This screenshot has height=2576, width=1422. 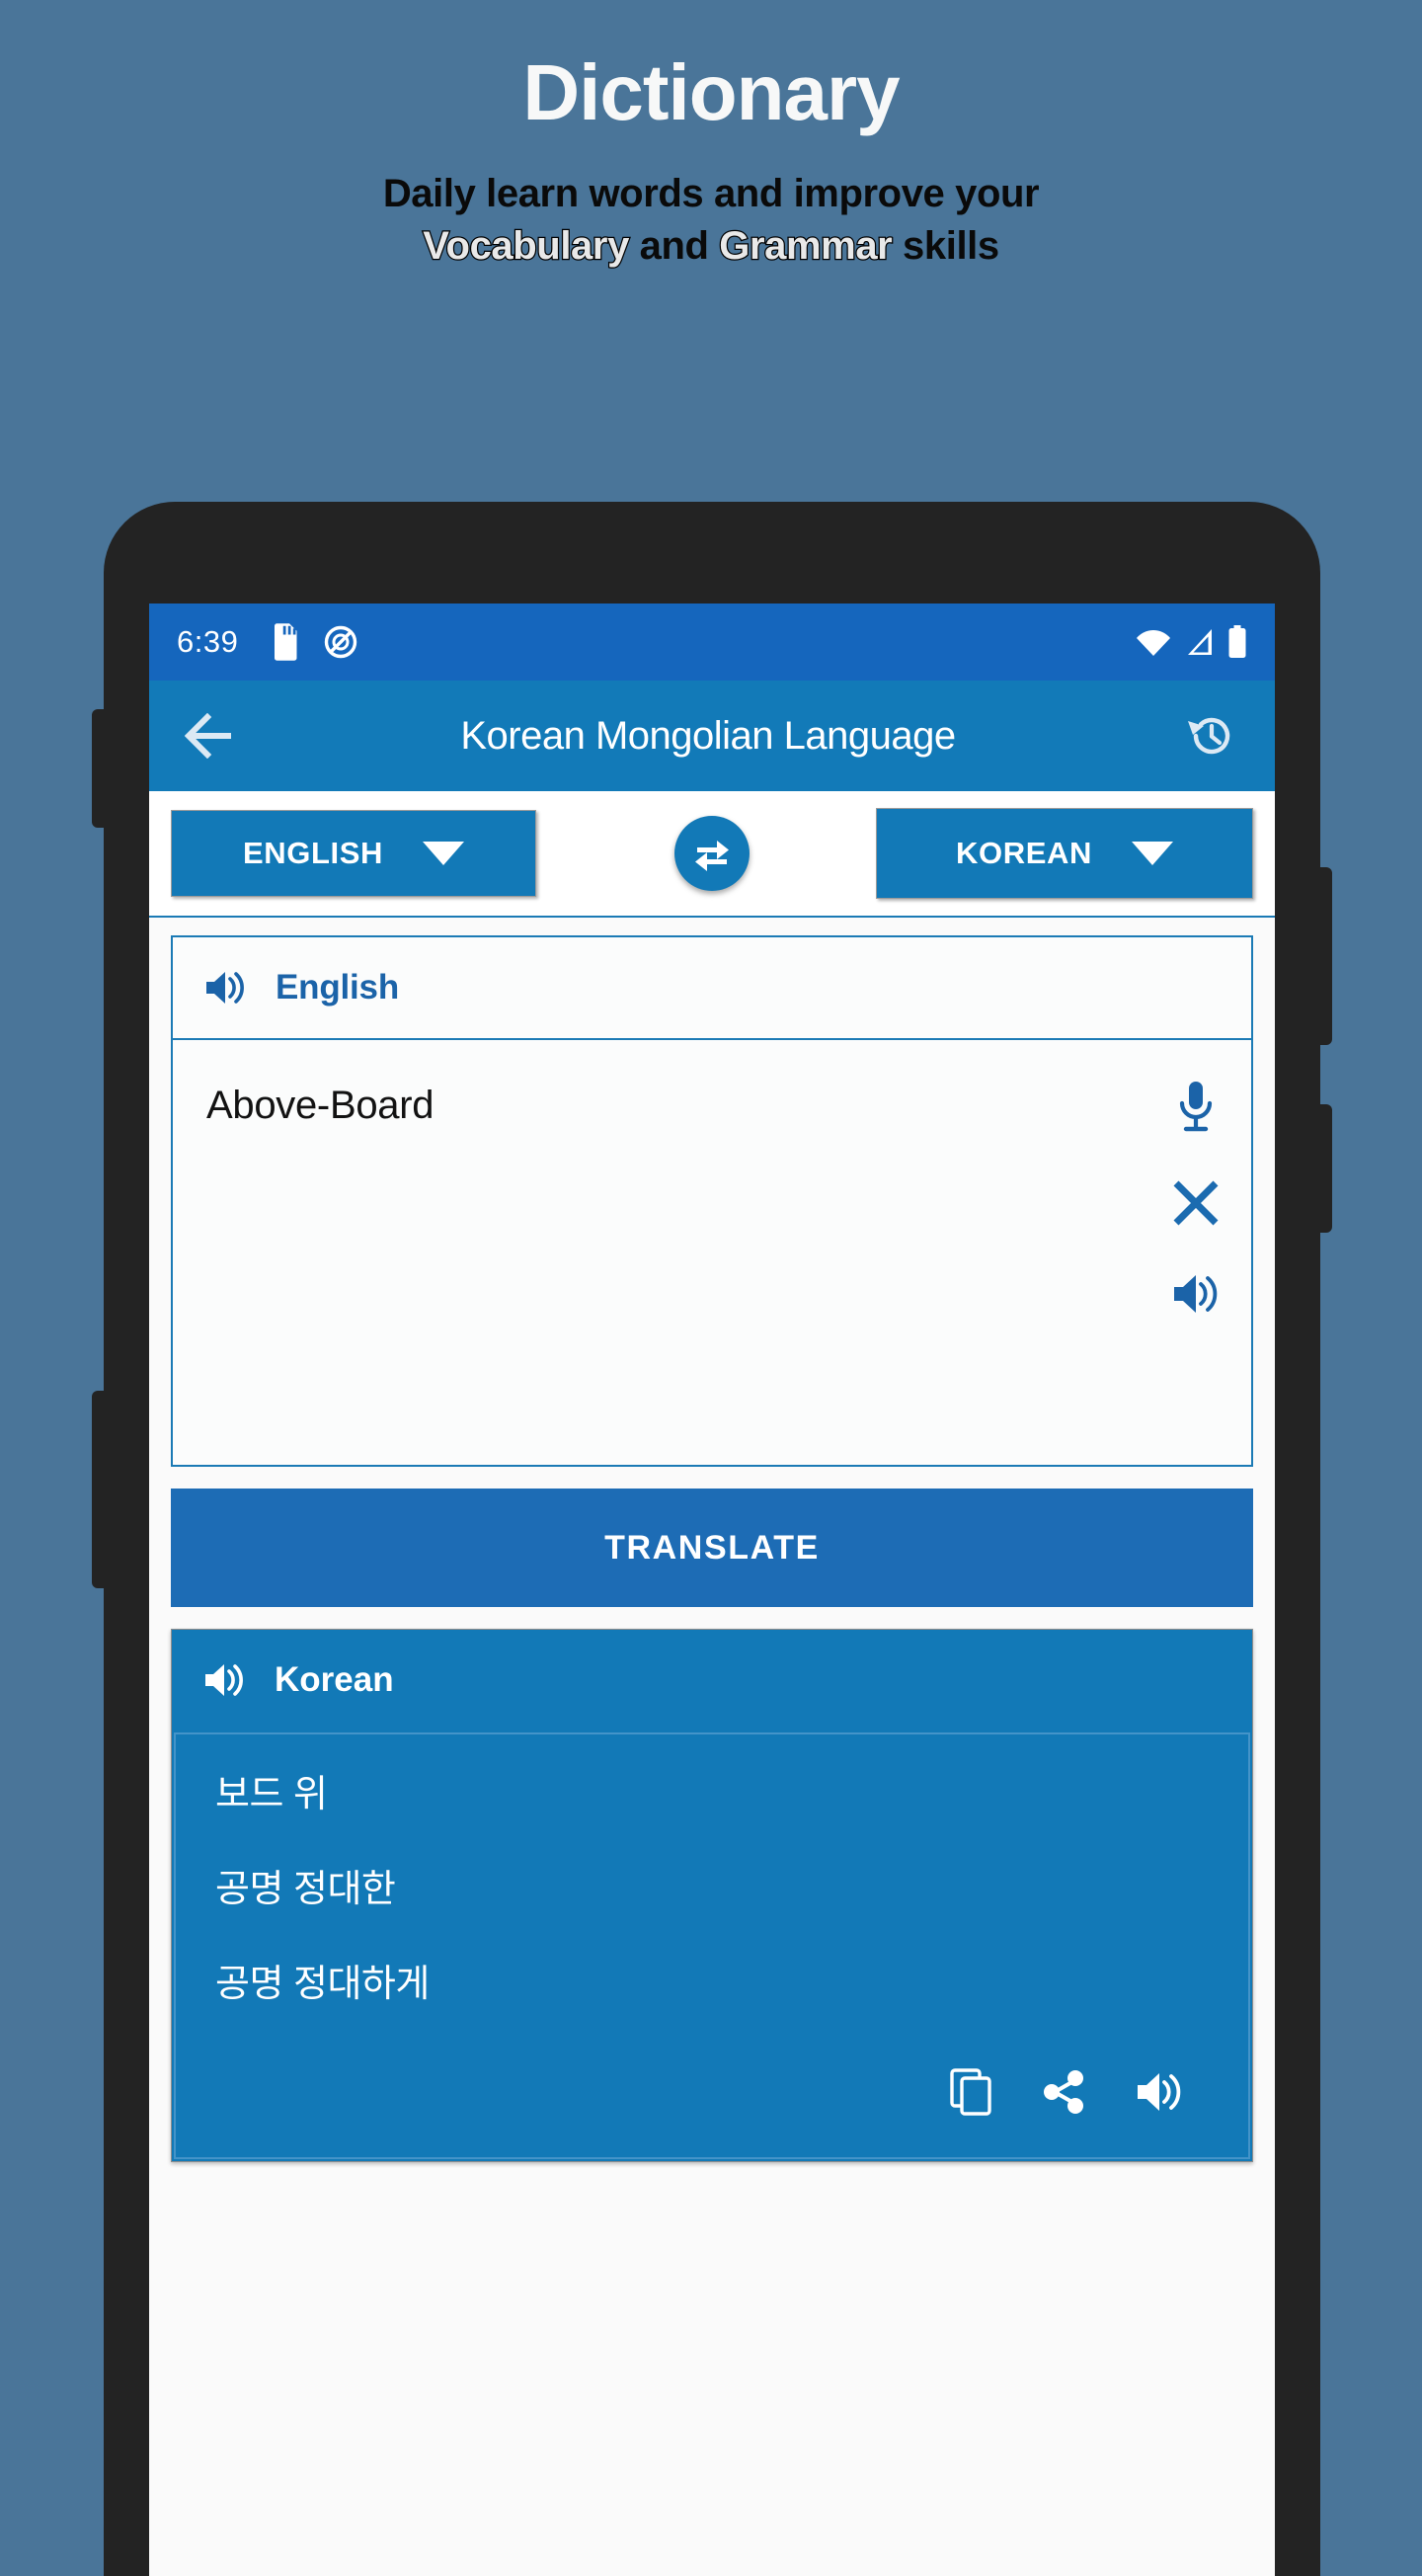 What do you see at coordinates (1196, 1203) in the screenshot?
I see `clear-icon` at bounding box center [1196, 1203].